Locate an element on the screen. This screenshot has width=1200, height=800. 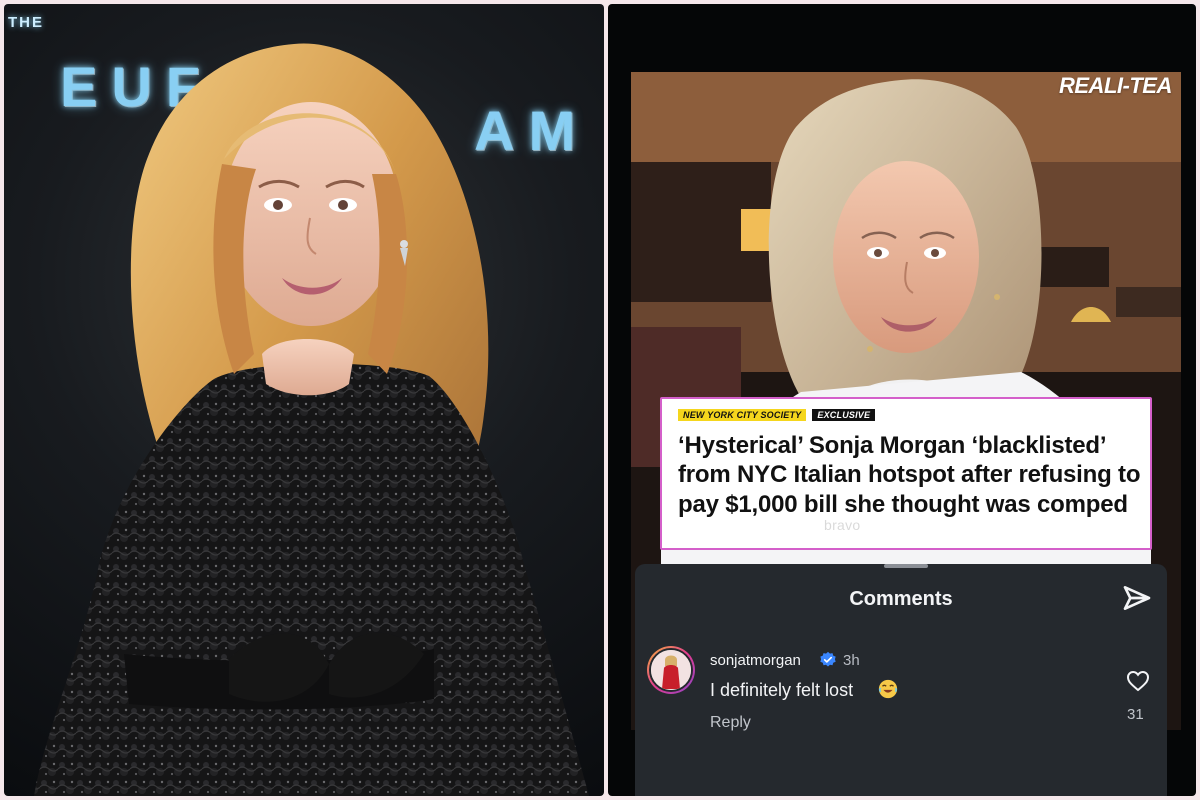
like-count: 31 is located at coordinates (1135, 714).